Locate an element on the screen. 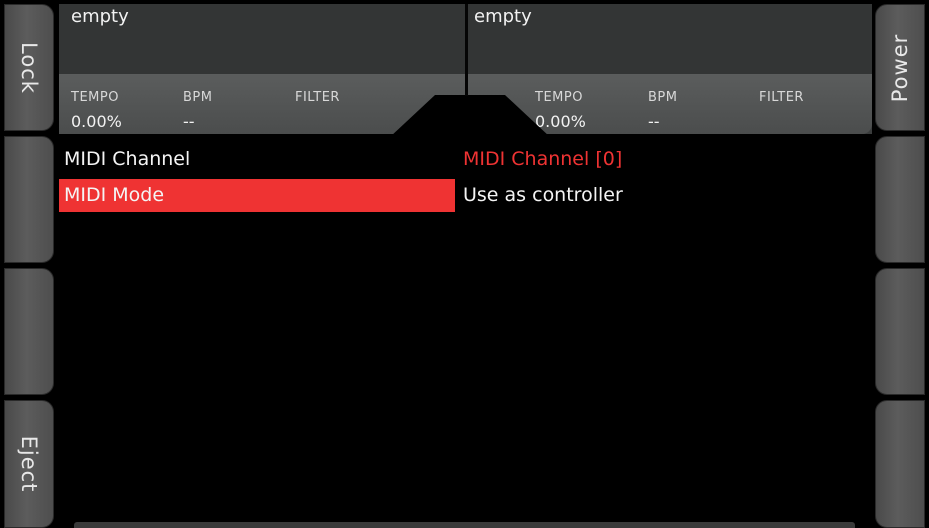 The width and height of the screenshot is (929, 528). eject-button-label: Eject is located at coordinates (29, 464).